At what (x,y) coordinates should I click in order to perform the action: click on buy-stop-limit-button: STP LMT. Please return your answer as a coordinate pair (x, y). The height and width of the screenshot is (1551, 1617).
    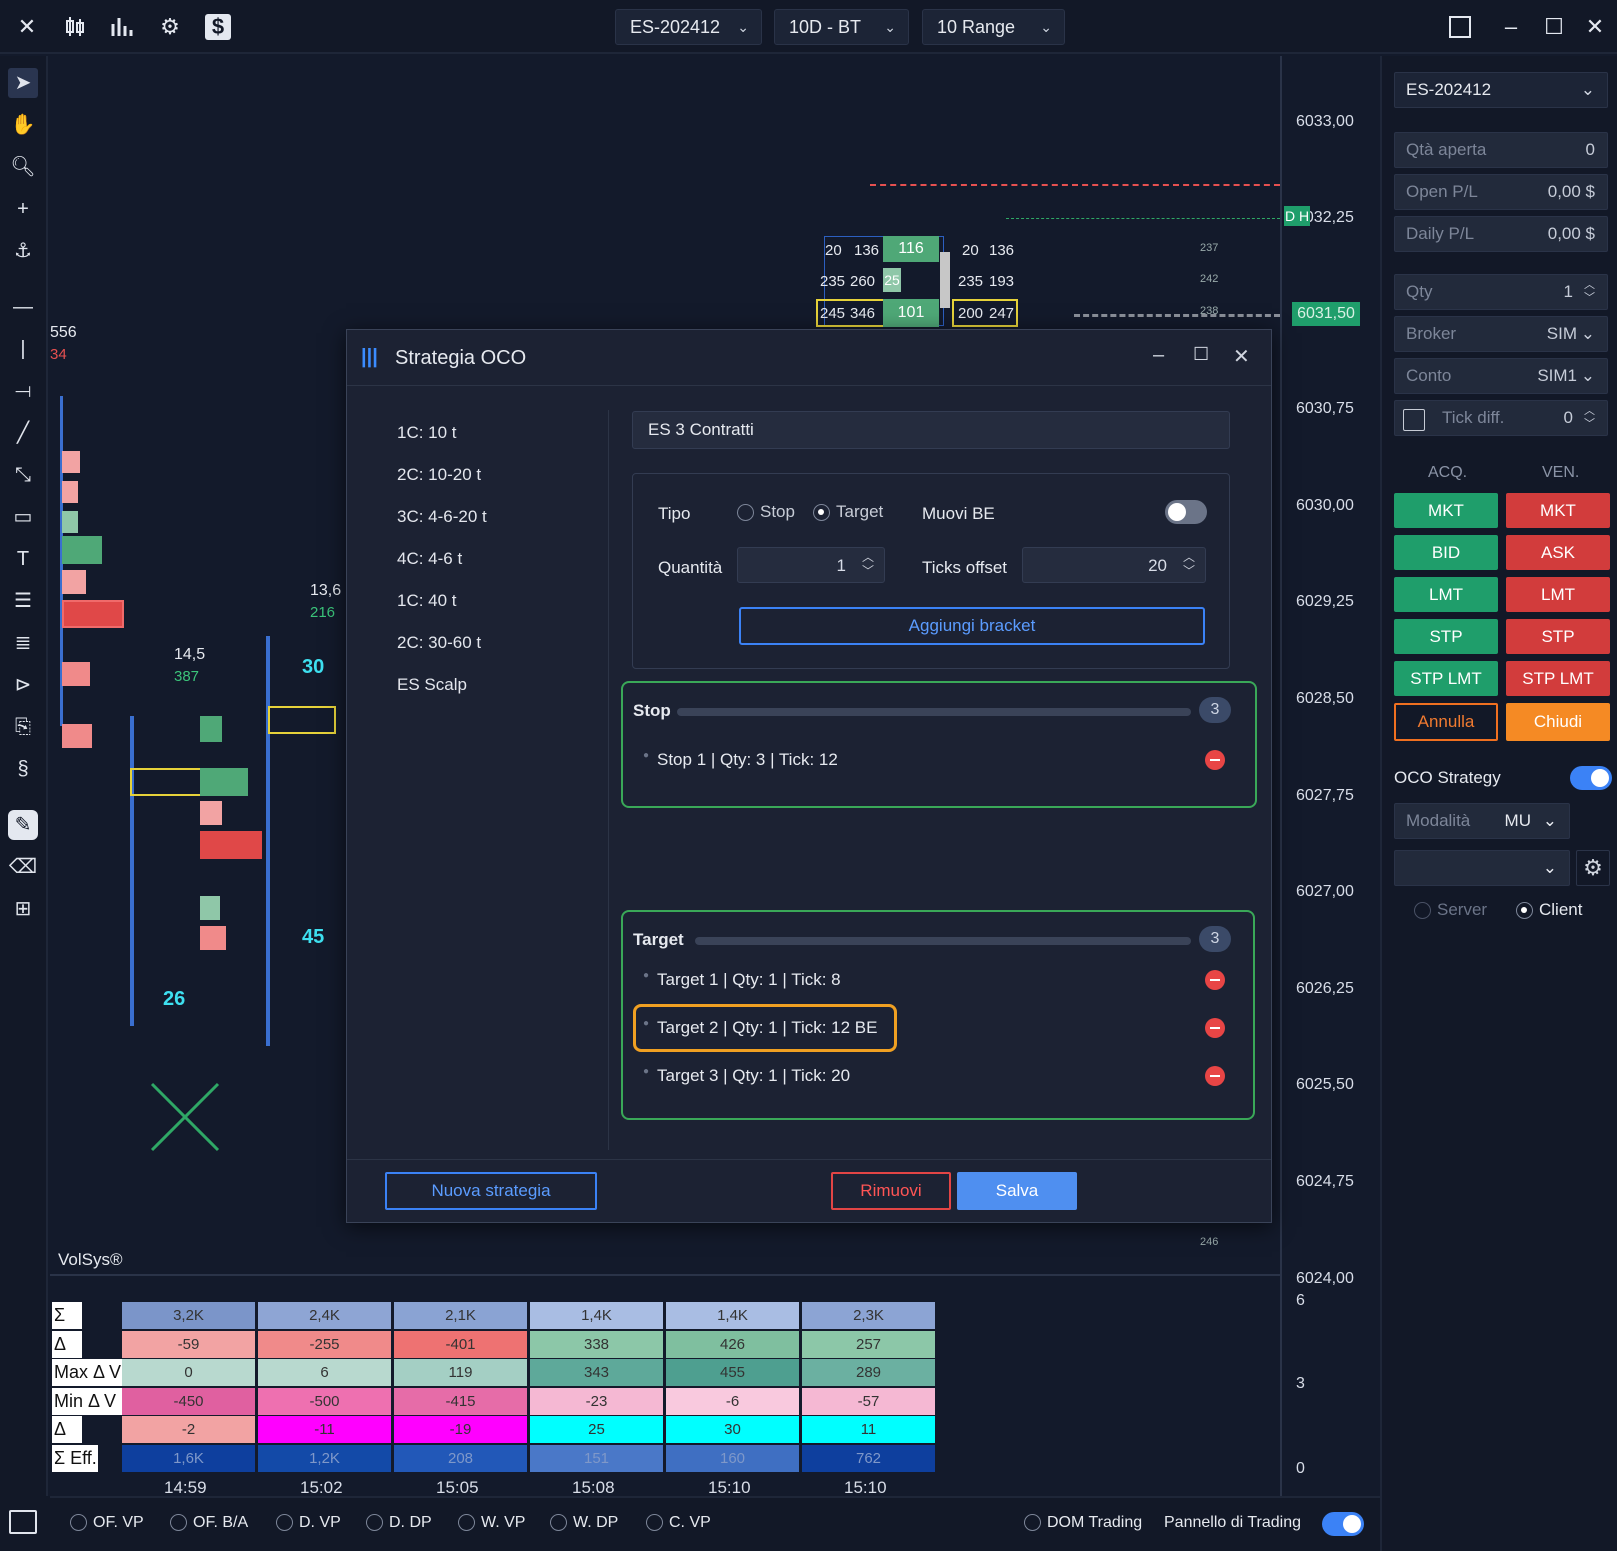
    Looking at the image, I should click on (1446, 678).